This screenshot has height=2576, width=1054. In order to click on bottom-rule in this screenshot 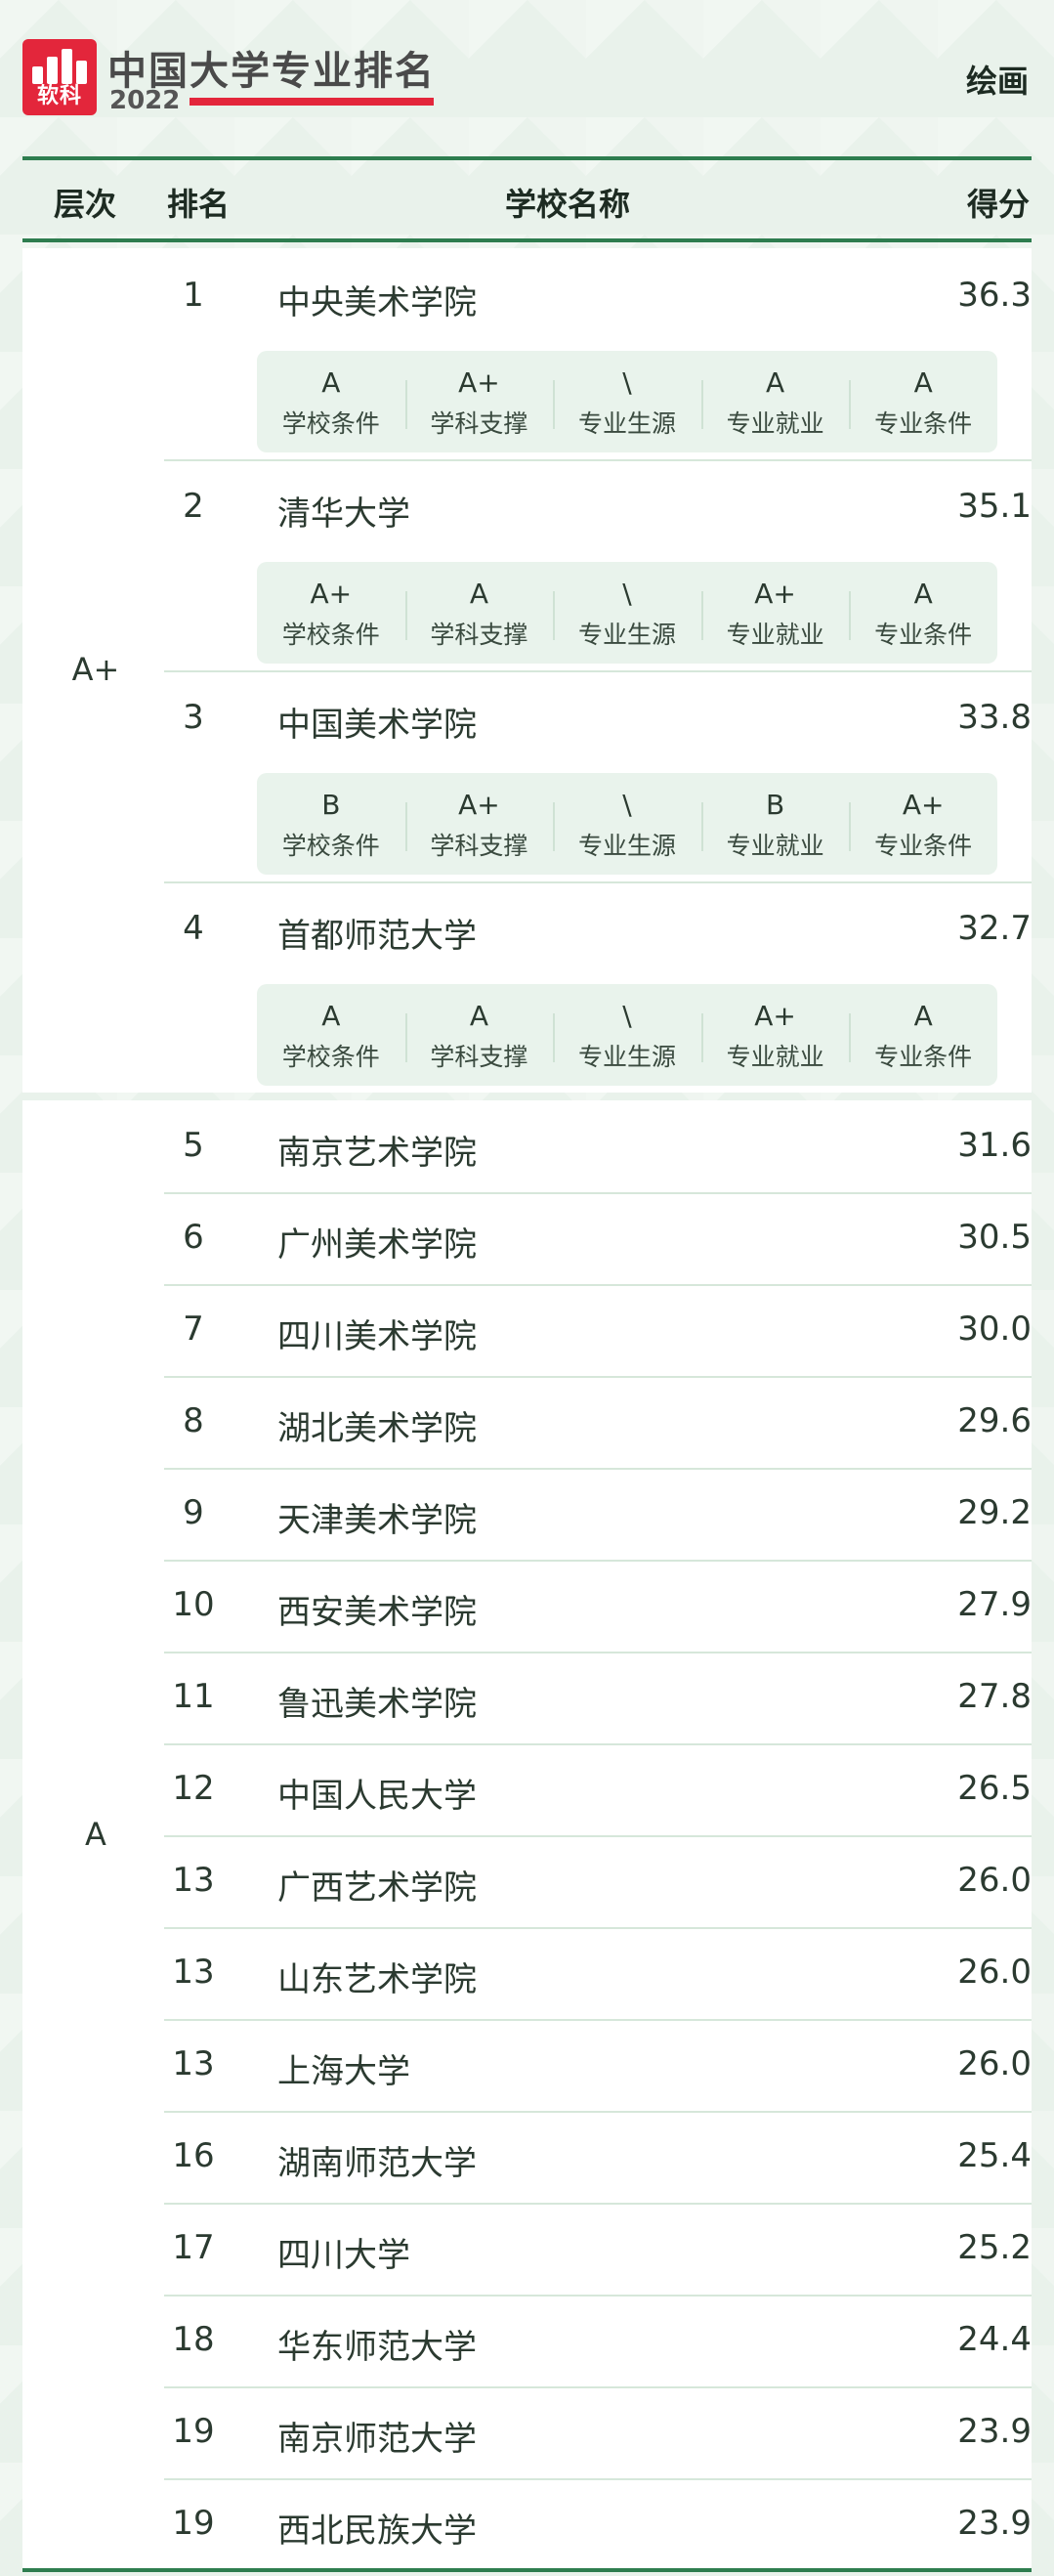, I will do `click(527, 2570)`.